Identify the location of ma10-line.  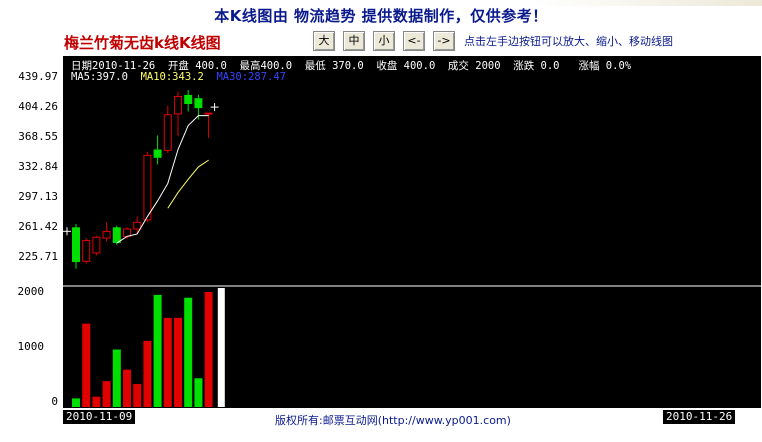
(188, 184).